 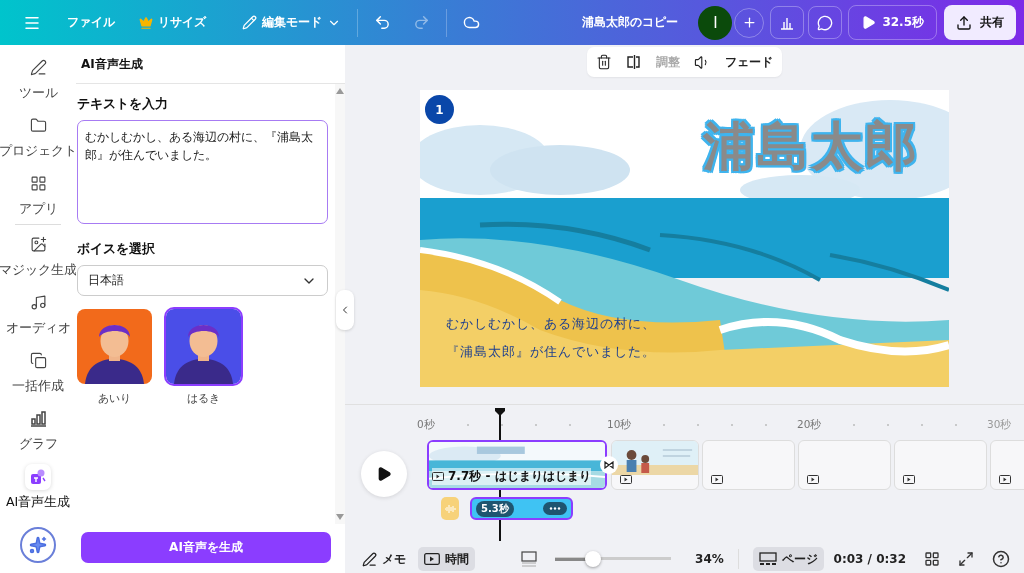 What do you see at coordinates (709, 559) in the screenshot?
I see `zoom-percentage: 34%` at bounding box center [709, 559].